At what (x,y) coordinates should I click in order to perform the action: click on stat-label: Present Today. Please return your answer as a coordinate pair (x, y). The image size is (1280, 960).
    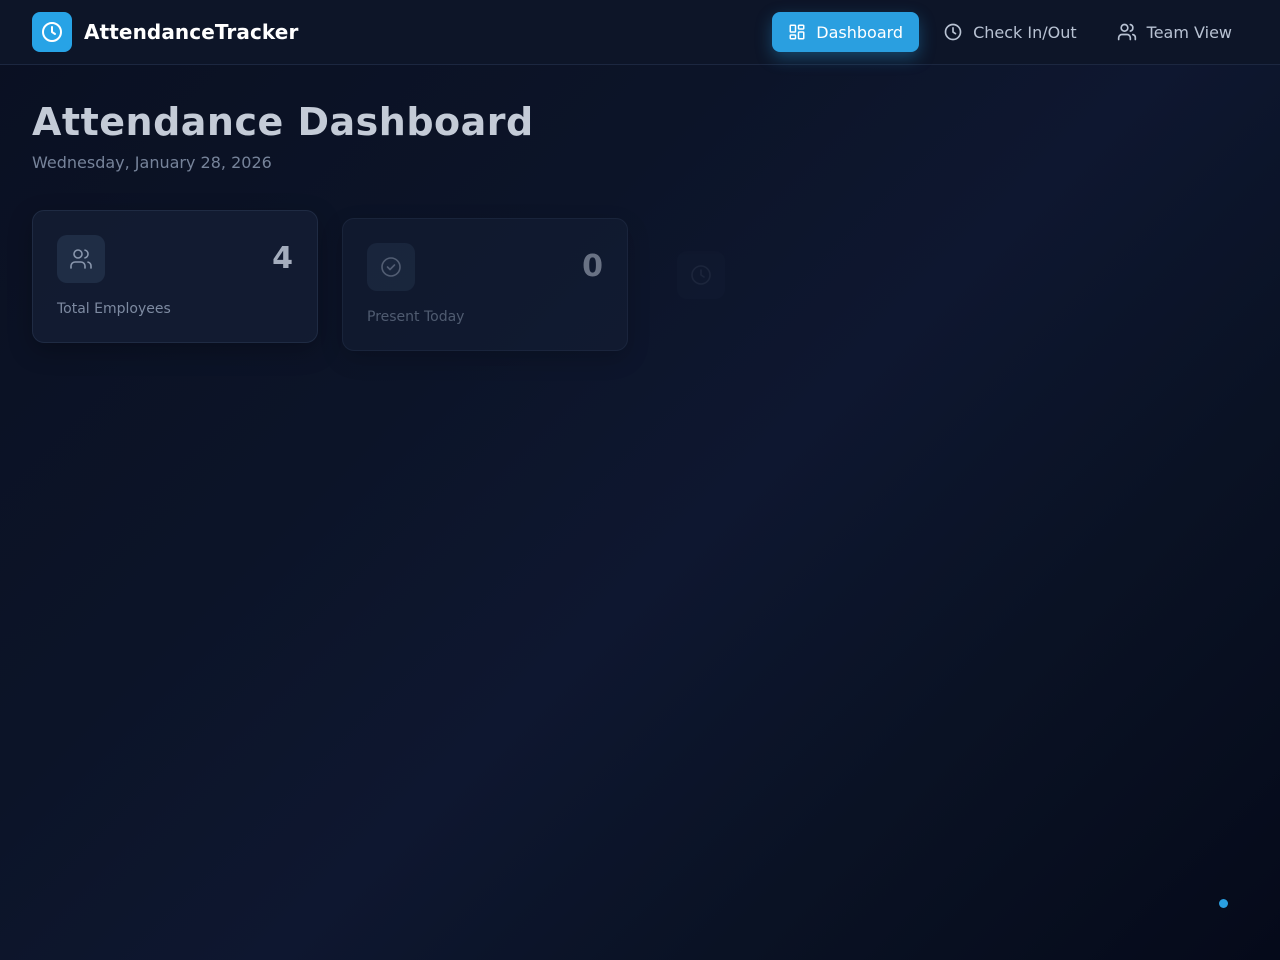
    Looking at the image, I should click on (416, 317).